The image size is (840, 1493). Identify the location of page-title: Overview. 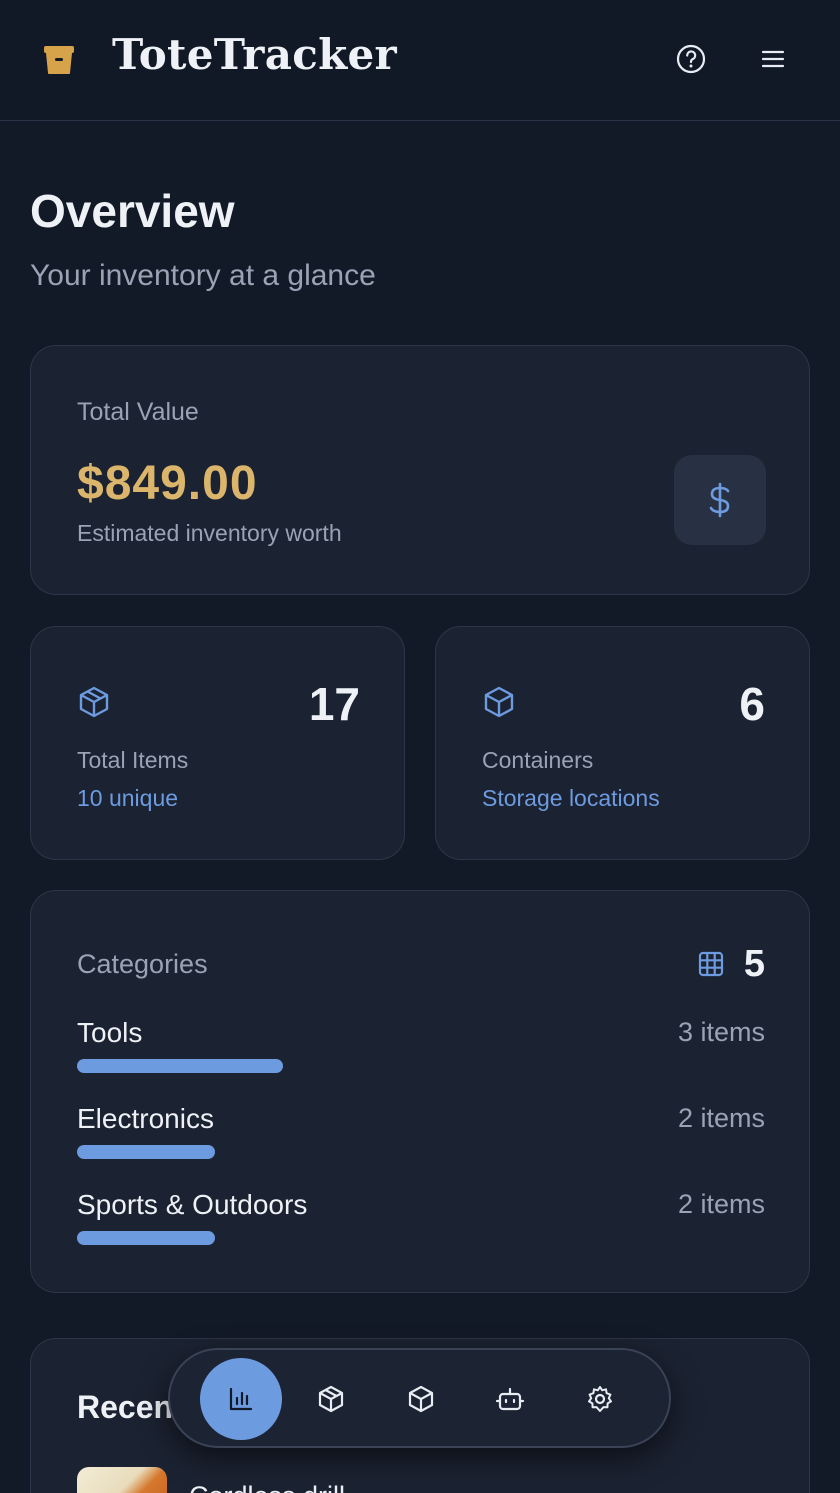
(132, 211).